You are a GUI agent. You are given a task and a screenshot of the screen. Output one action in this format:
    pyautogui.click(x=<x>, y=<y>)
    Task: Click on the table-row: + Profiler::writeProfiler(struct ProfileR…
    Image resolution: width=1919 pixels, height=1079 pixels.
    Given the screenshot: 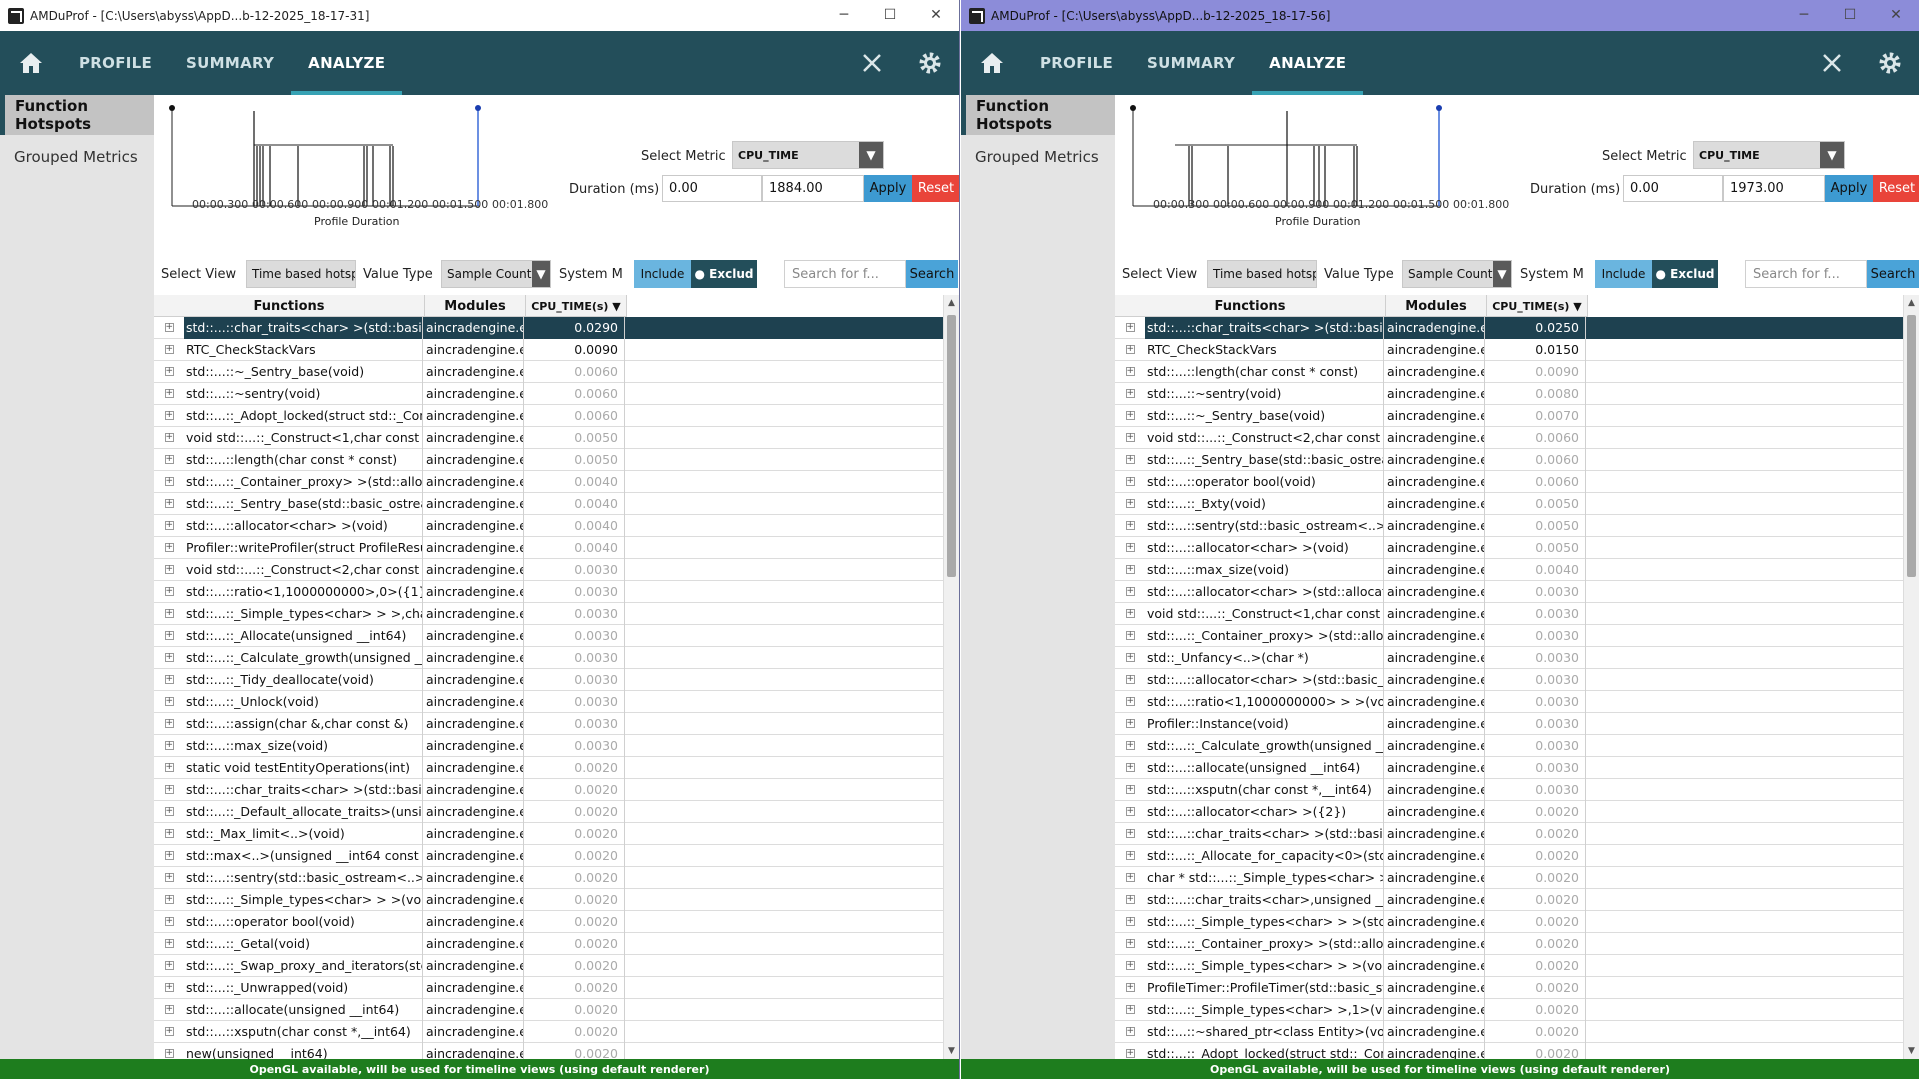 What is the action you would take?
    pyautogui.click(x=548, y=547)
    